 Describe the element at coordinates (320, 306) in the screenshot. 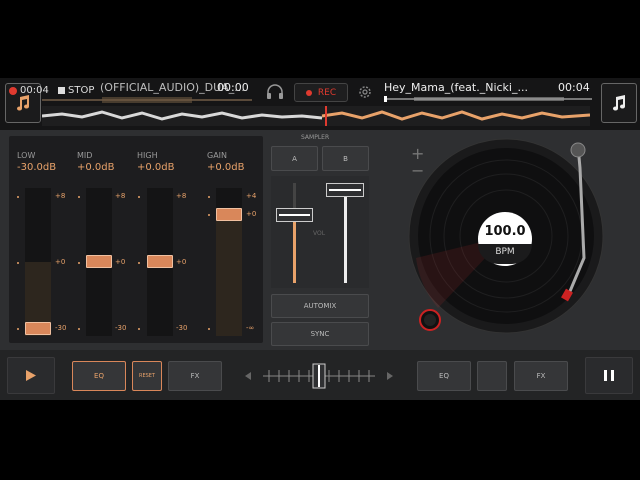

I see `automix-button: AUTOMIX` at that location.